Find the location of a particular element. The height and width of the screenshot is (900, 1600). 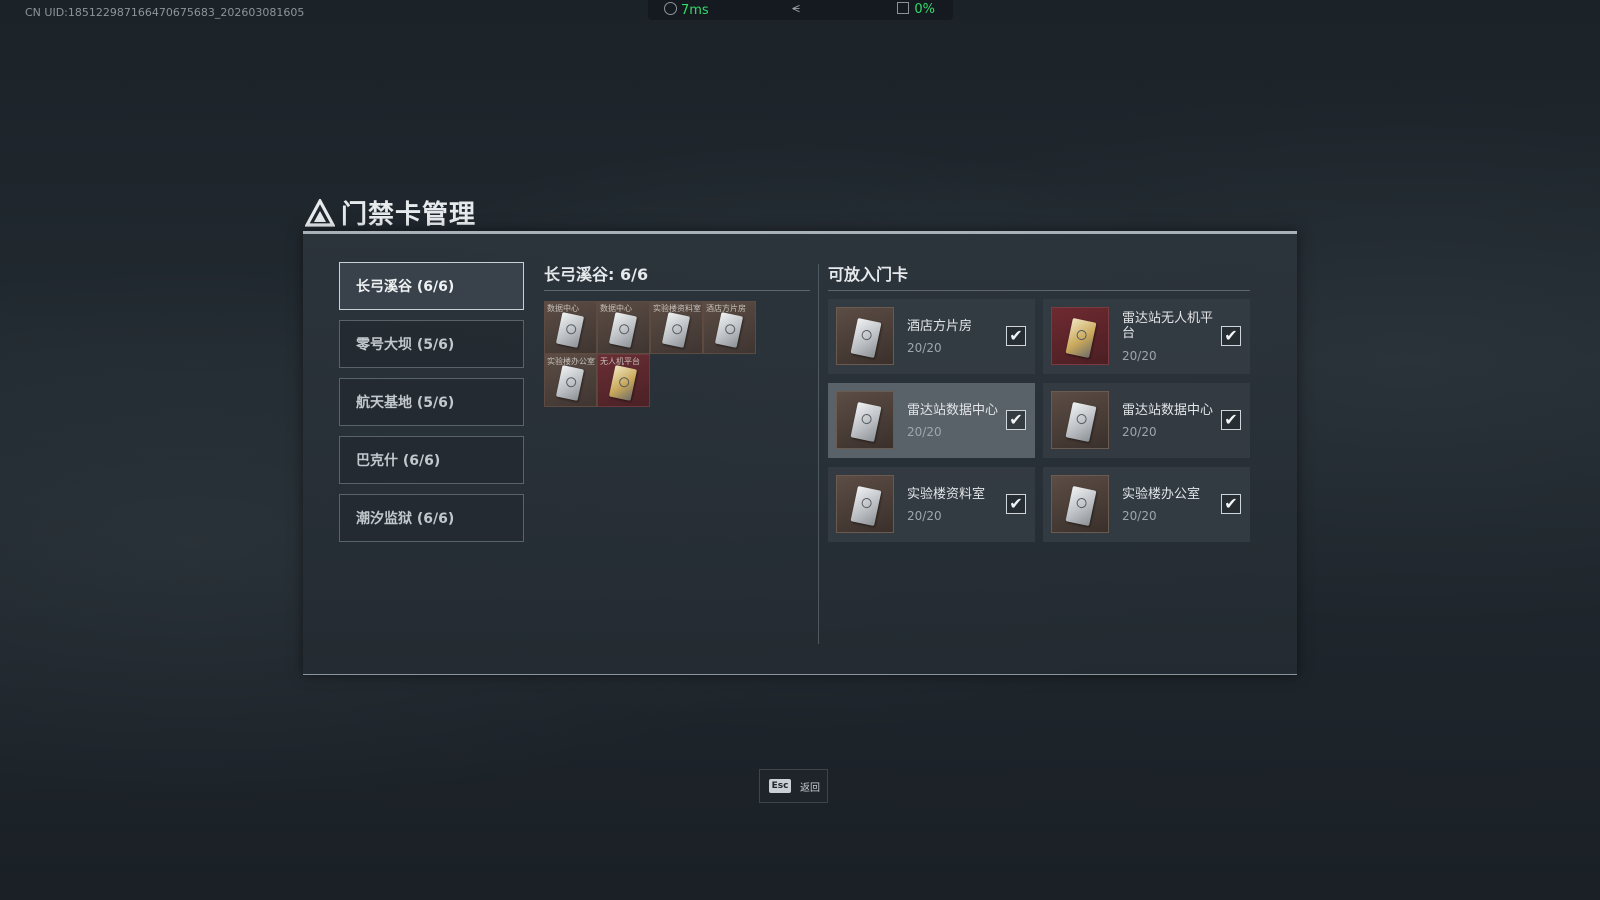

packet-loss-icon is located at coordinates (903, 8).